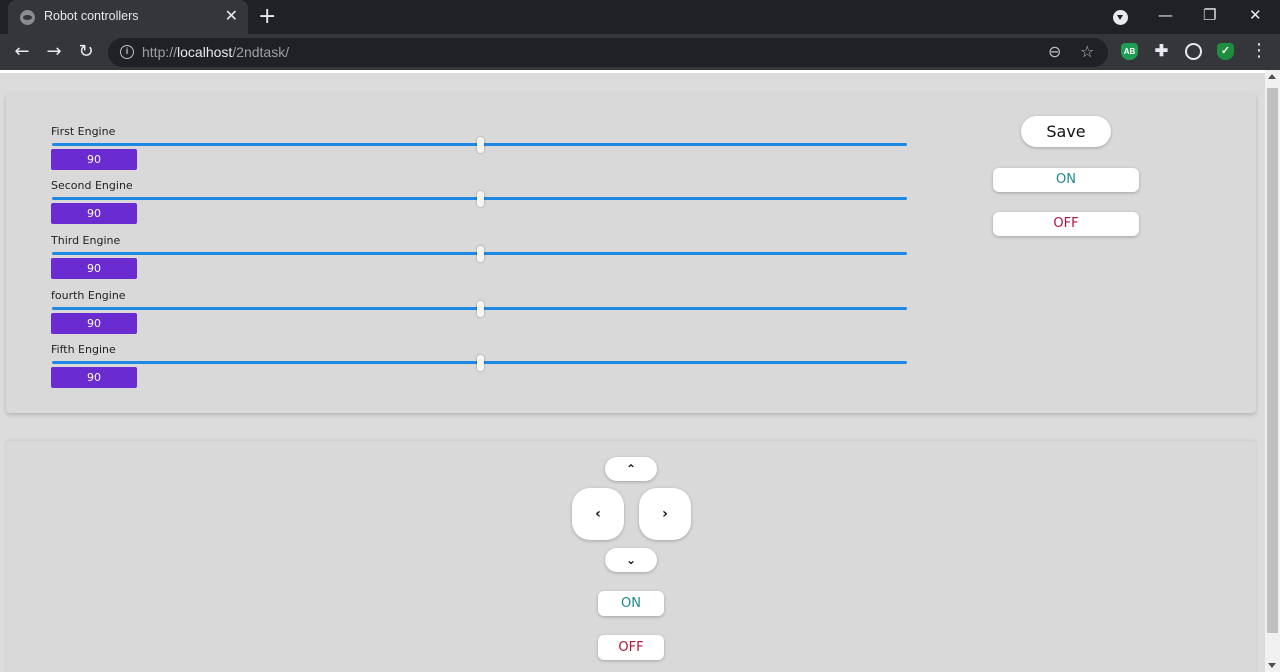  I want to click on engine-label: Fifth Engine, so click(83, 349).